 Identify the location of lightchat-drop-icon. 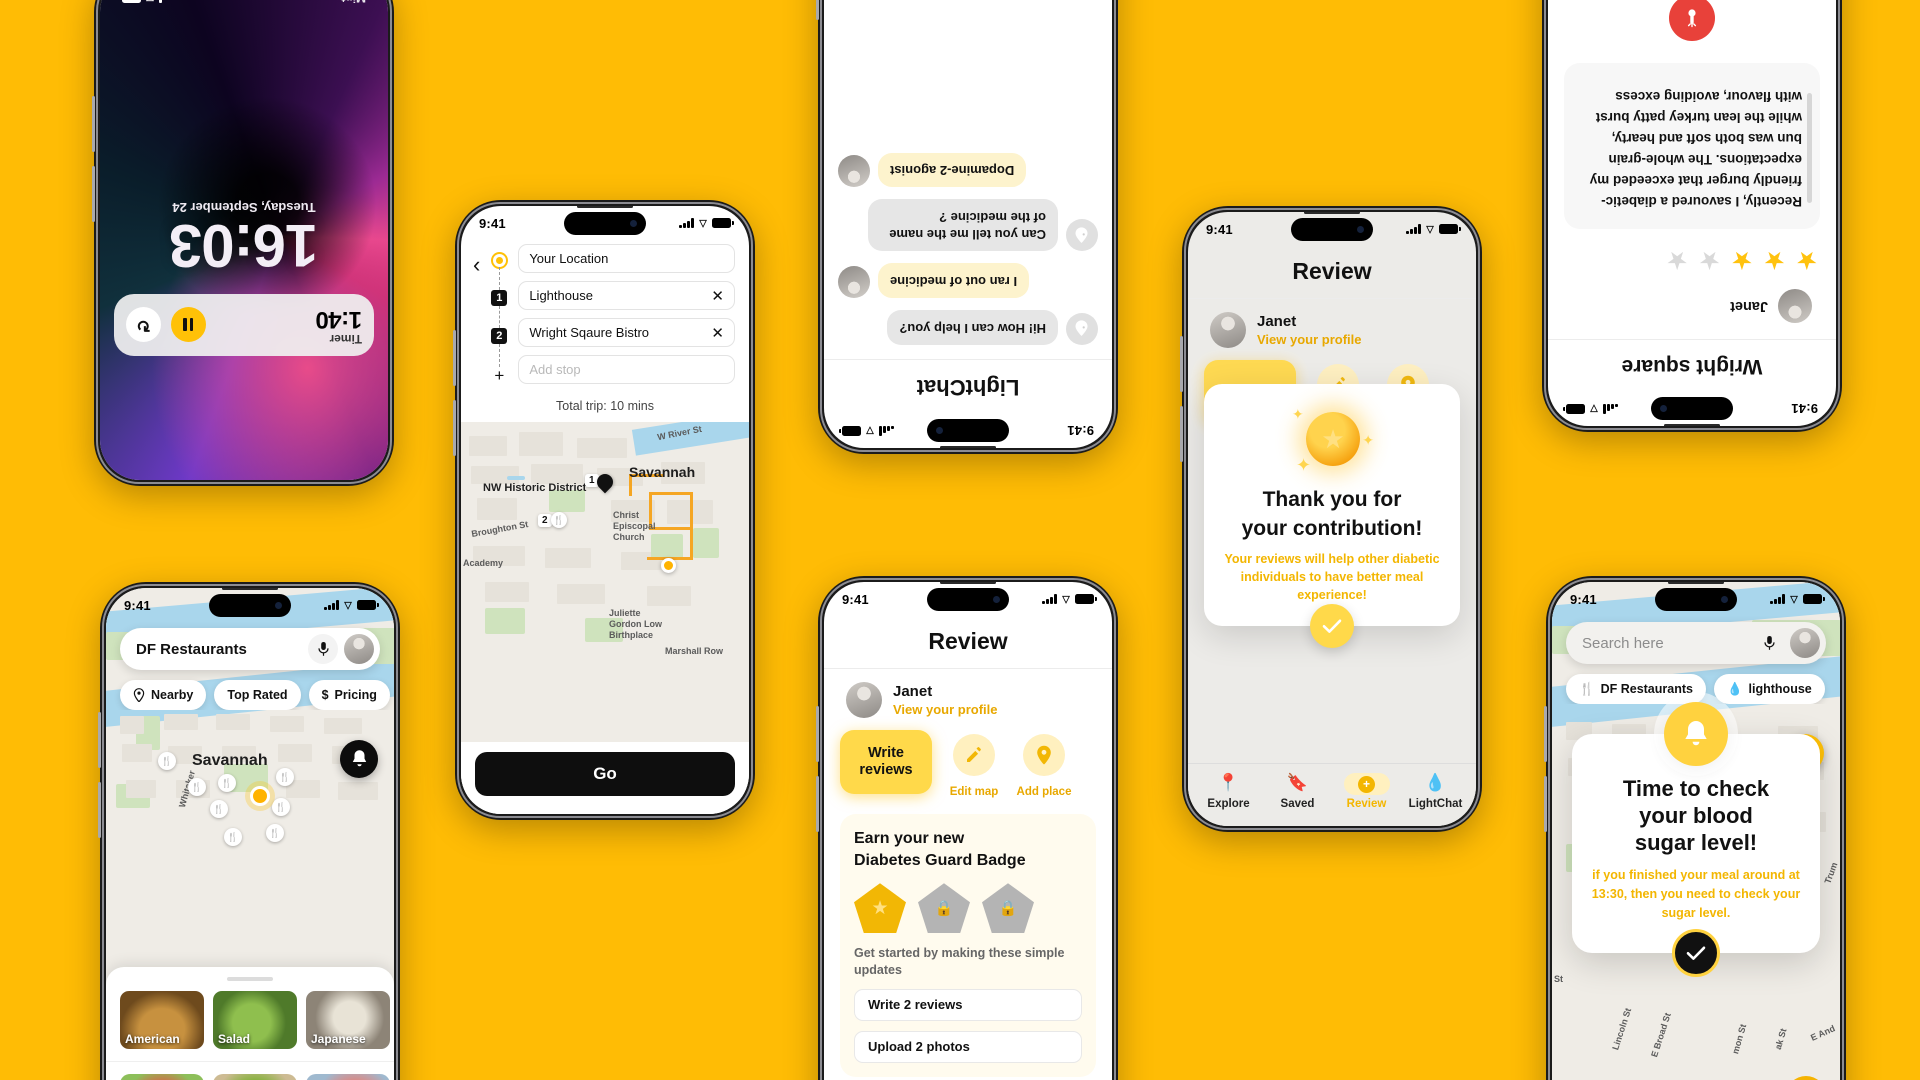
(1082, 329).